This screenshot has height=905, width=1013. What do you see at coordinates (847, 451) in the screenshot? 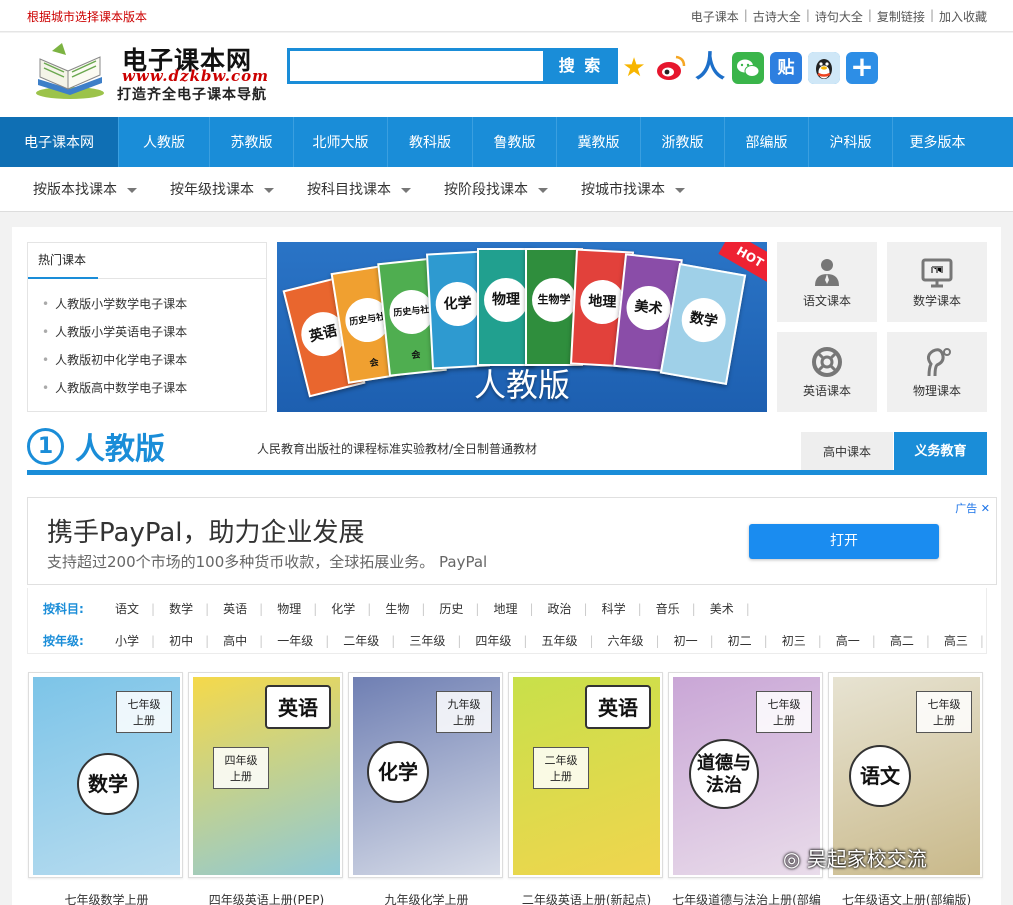
I see `tab-high-school: 高中课本` at bounding box center [847, 451].